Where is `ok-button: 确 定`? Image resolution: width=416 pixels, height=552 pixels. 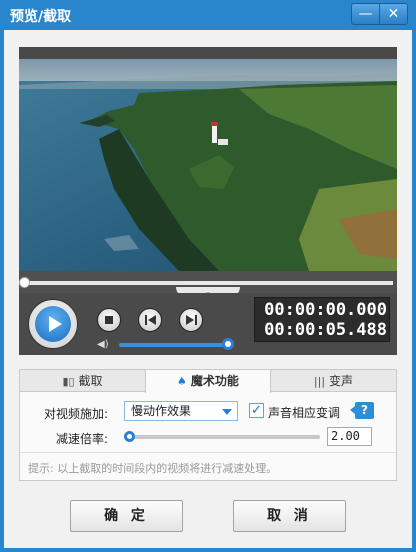 ok-button: 确 定 is located at coordinates (126, 516).